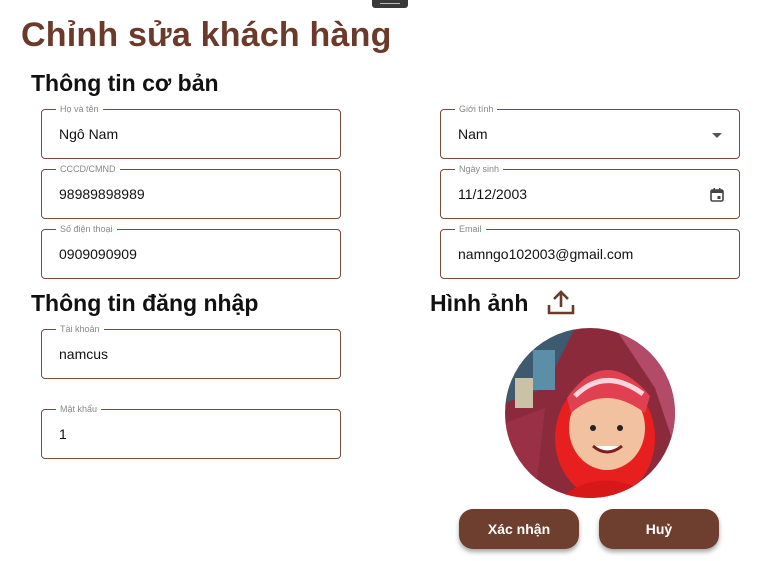 The height and width of the screenshot is (561, 780). Describe the element at coordinates (86, 229) in the screenshot. I see `phone-label: Số điện thoại` at that location.